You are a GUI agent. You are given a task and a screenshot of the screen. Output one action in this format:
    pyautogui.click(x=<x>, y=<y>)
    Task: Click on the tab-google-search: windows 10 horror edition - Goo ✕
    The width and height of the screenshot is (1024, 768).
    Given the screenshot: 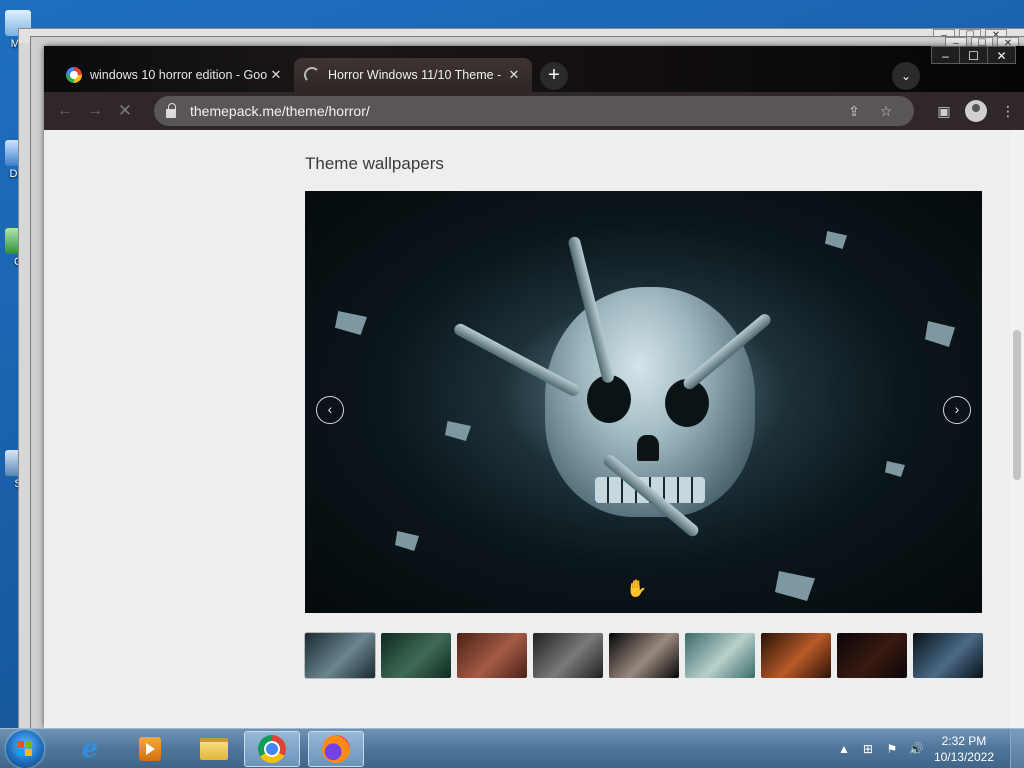 What is the action you would take?
    pyautogui.click(x=175, y=75)
    